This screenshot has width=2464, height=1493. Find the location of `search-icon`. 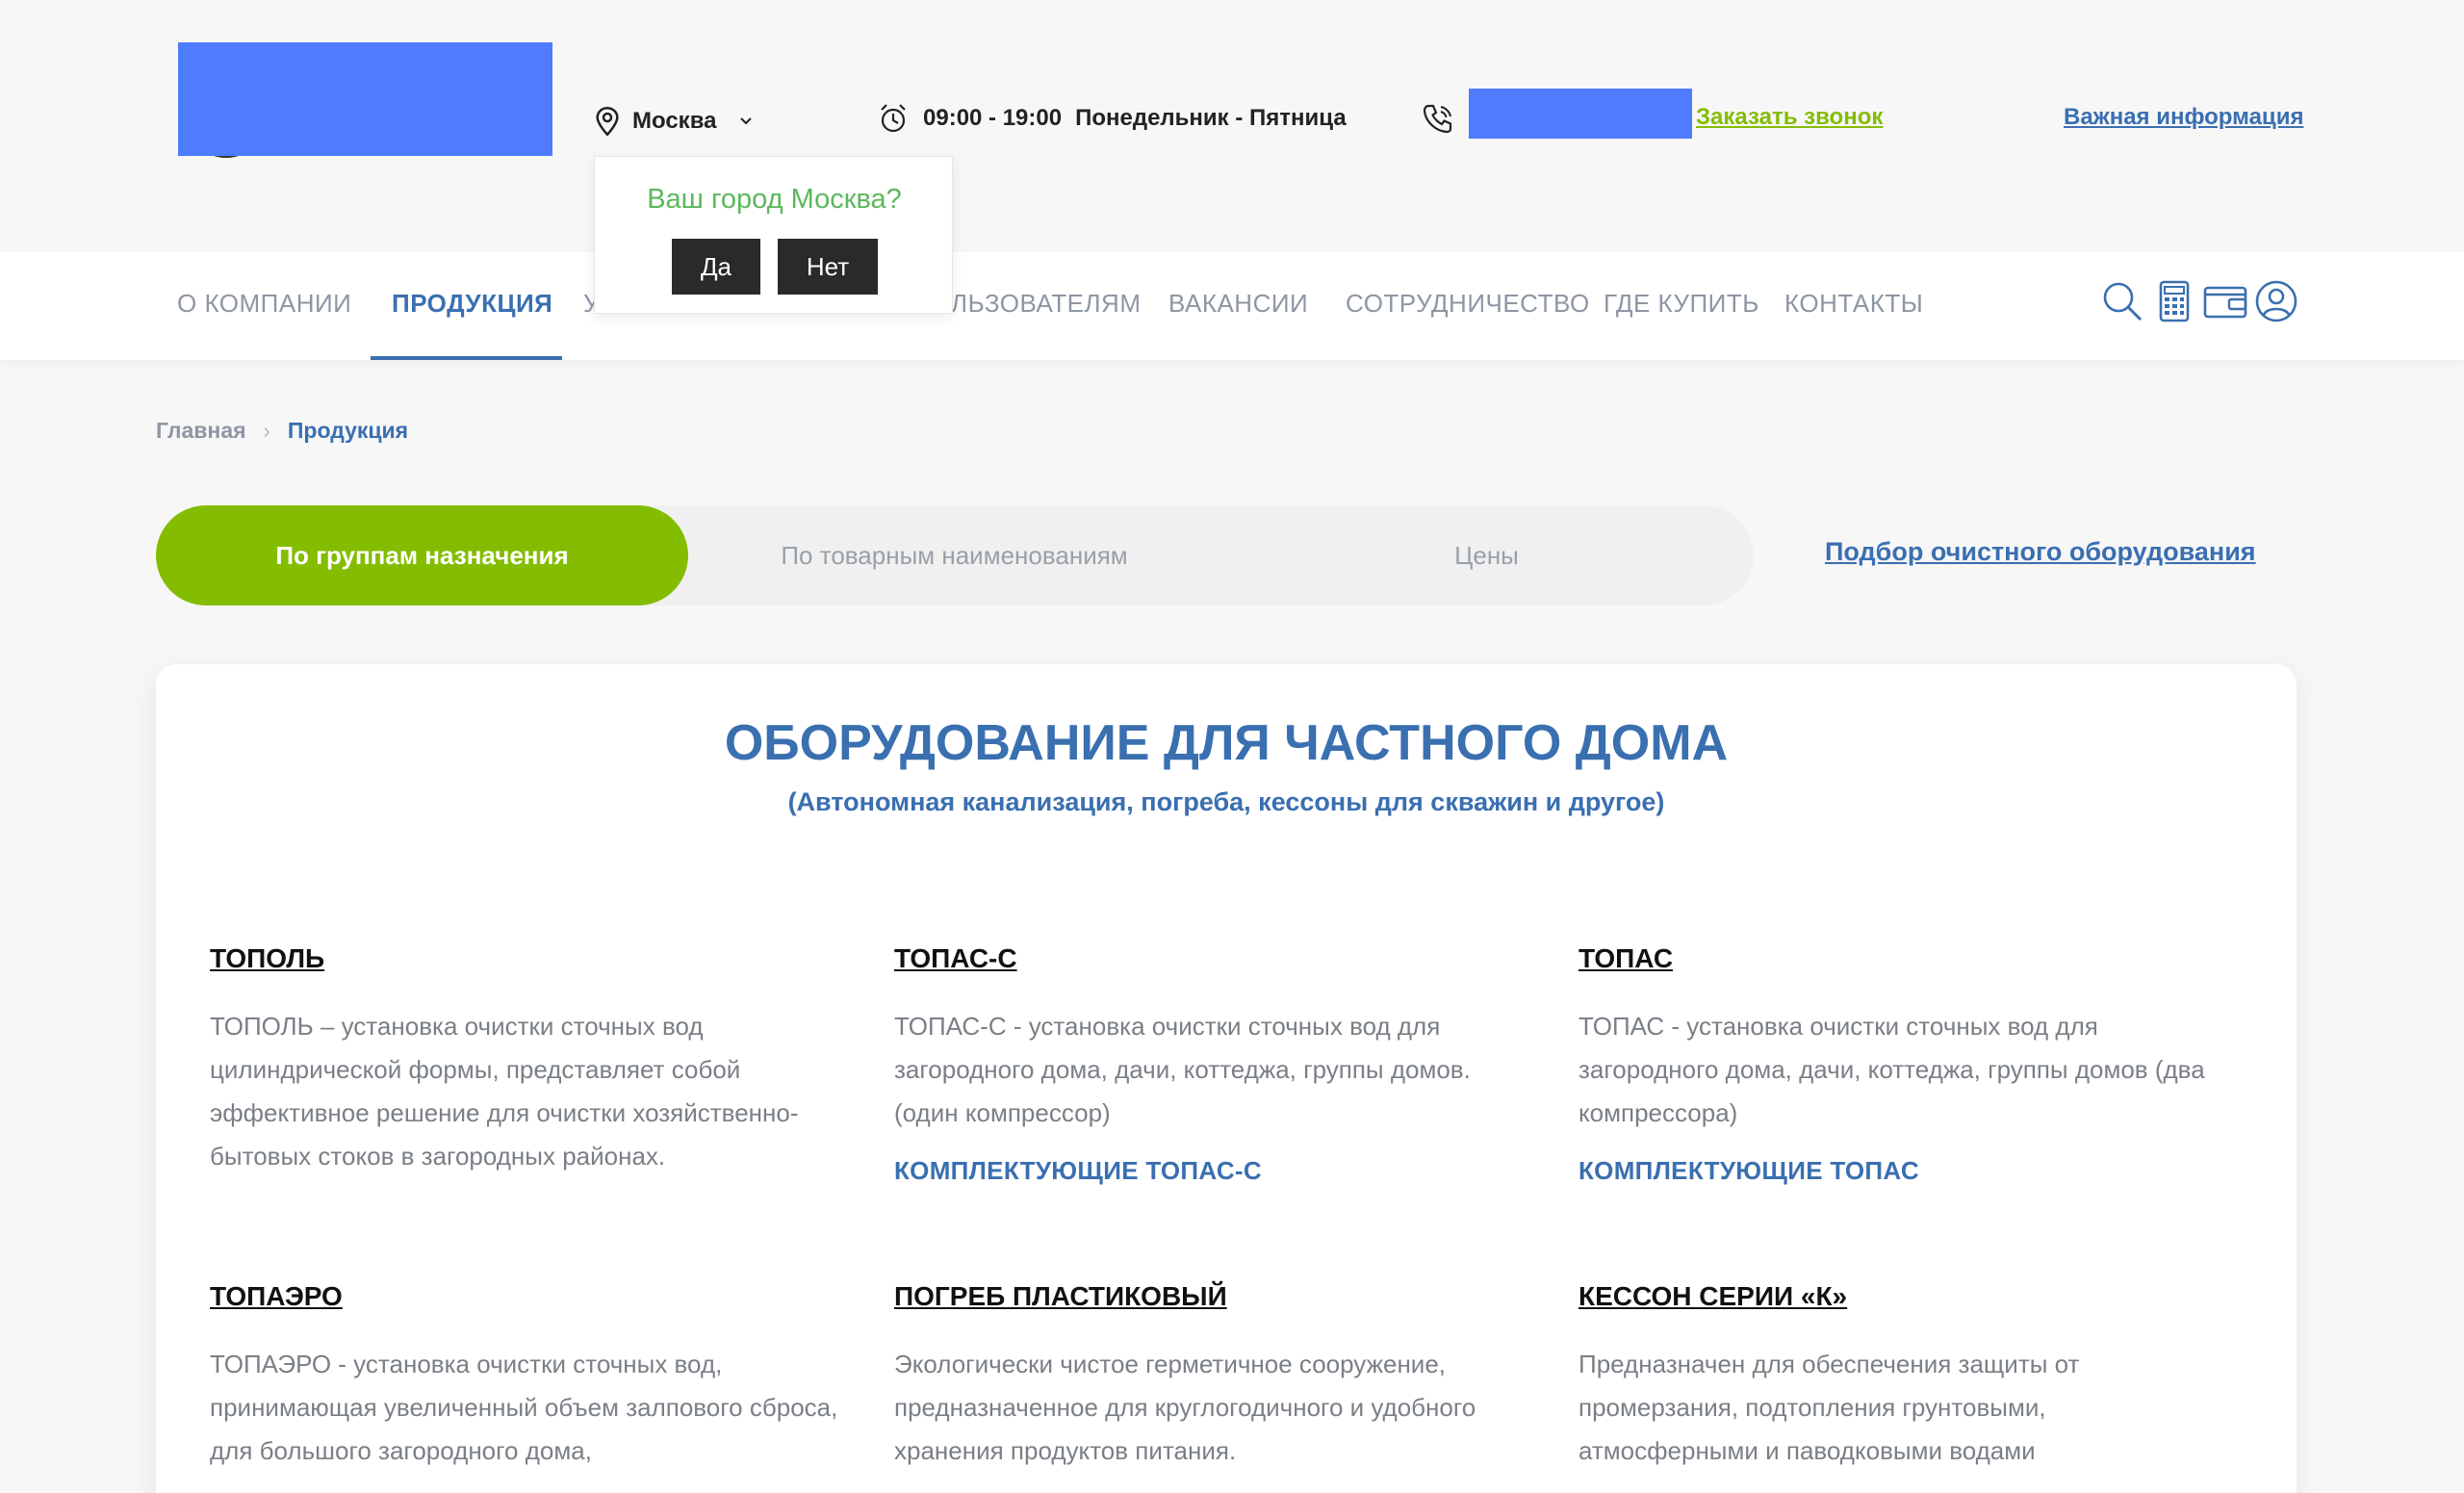

search-icon is located at coordinates (2122, 301).